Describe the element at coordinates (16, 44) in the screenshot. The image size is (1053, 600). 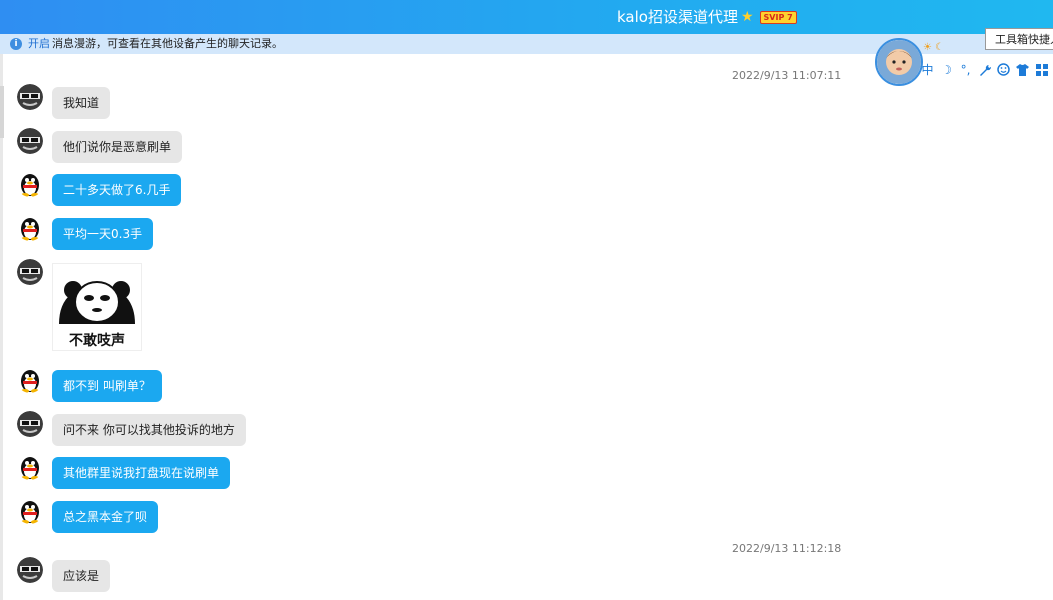
I see `info-icon: i` at that location.